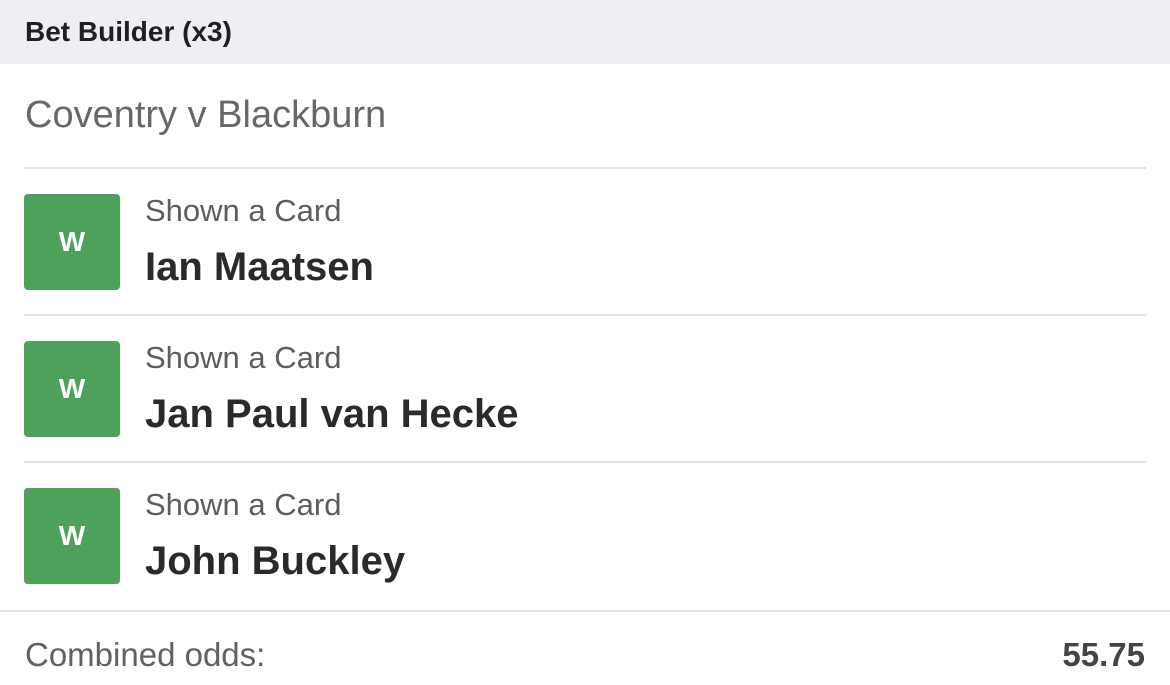 The width and height of the screenshot is (1170, 685). I want to click on selection-player: Jan Paul van Hecke, so click(332, 414).